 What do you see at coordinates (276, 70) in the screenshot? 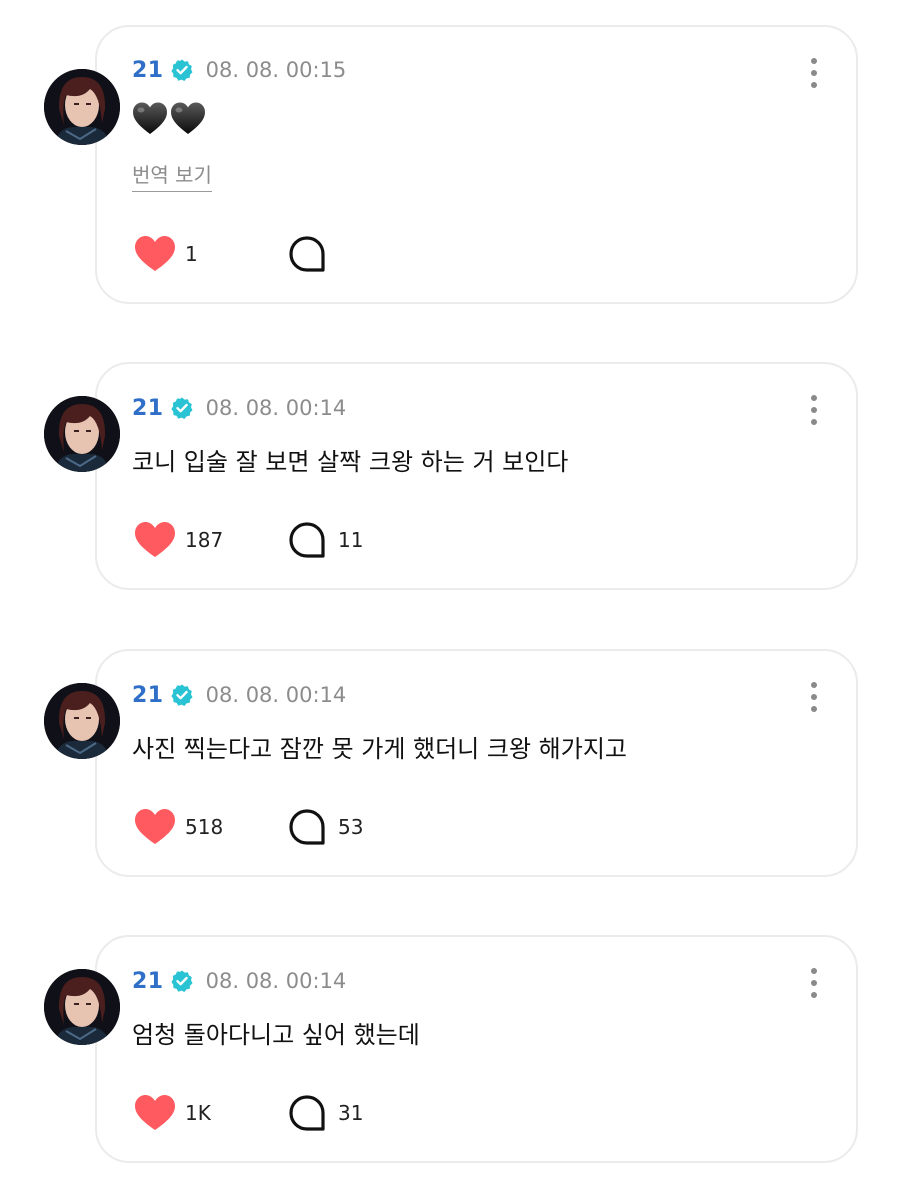
I see `post-timestamp: 08. 08. 00:15` at bounding box center [276, 70].